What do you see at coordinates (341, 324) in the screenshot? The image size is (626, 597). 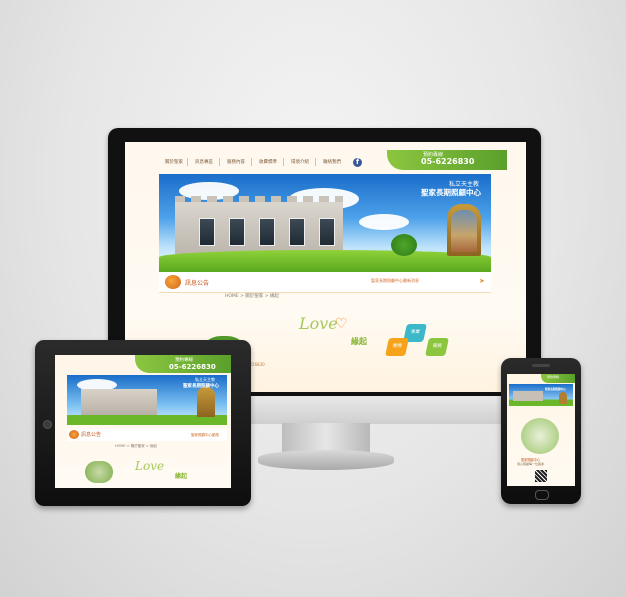 I see `heart-icon: ♡` at bounding box center [341, 324].